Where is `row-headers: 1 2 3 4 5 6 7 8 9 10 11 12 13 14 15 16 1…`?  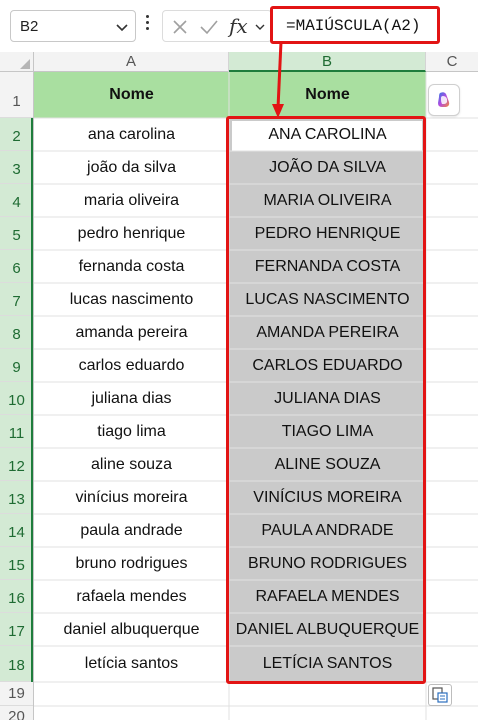 row-headers: 1 2 3 4 5 6 7 8 9 10 11 12 13 14 15 16 1… is located at coordinates (17, 396).